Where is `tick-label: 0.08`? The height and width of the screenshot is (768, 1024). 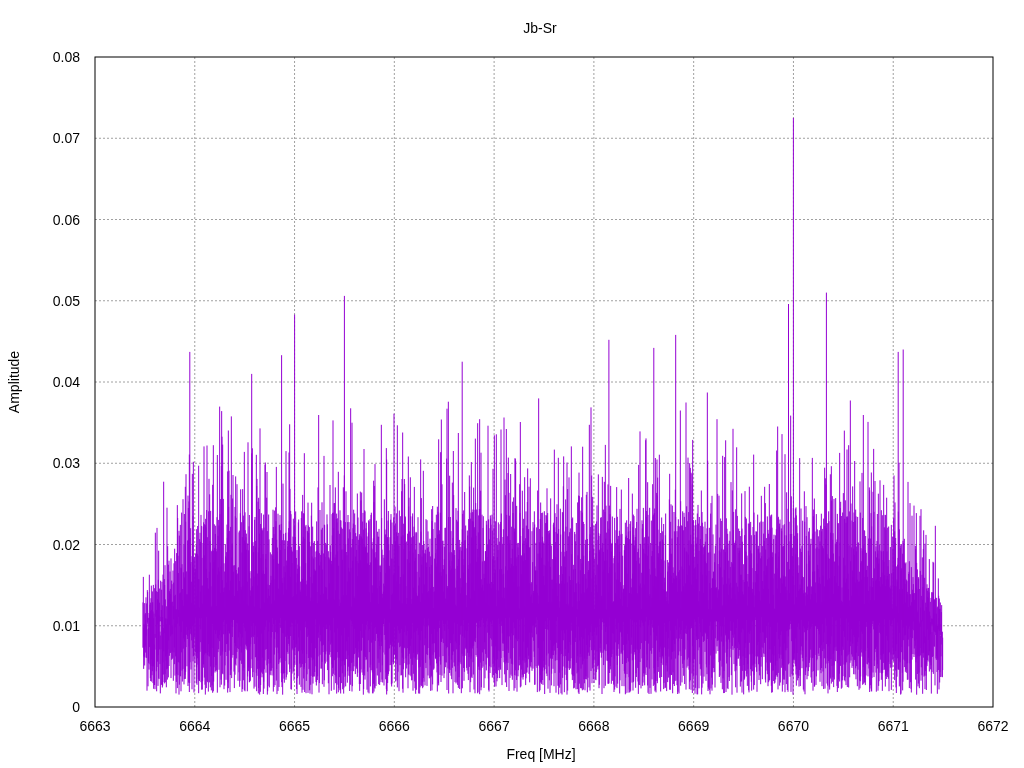
tick-label: 0.08 is located at coordinates (66, 57).